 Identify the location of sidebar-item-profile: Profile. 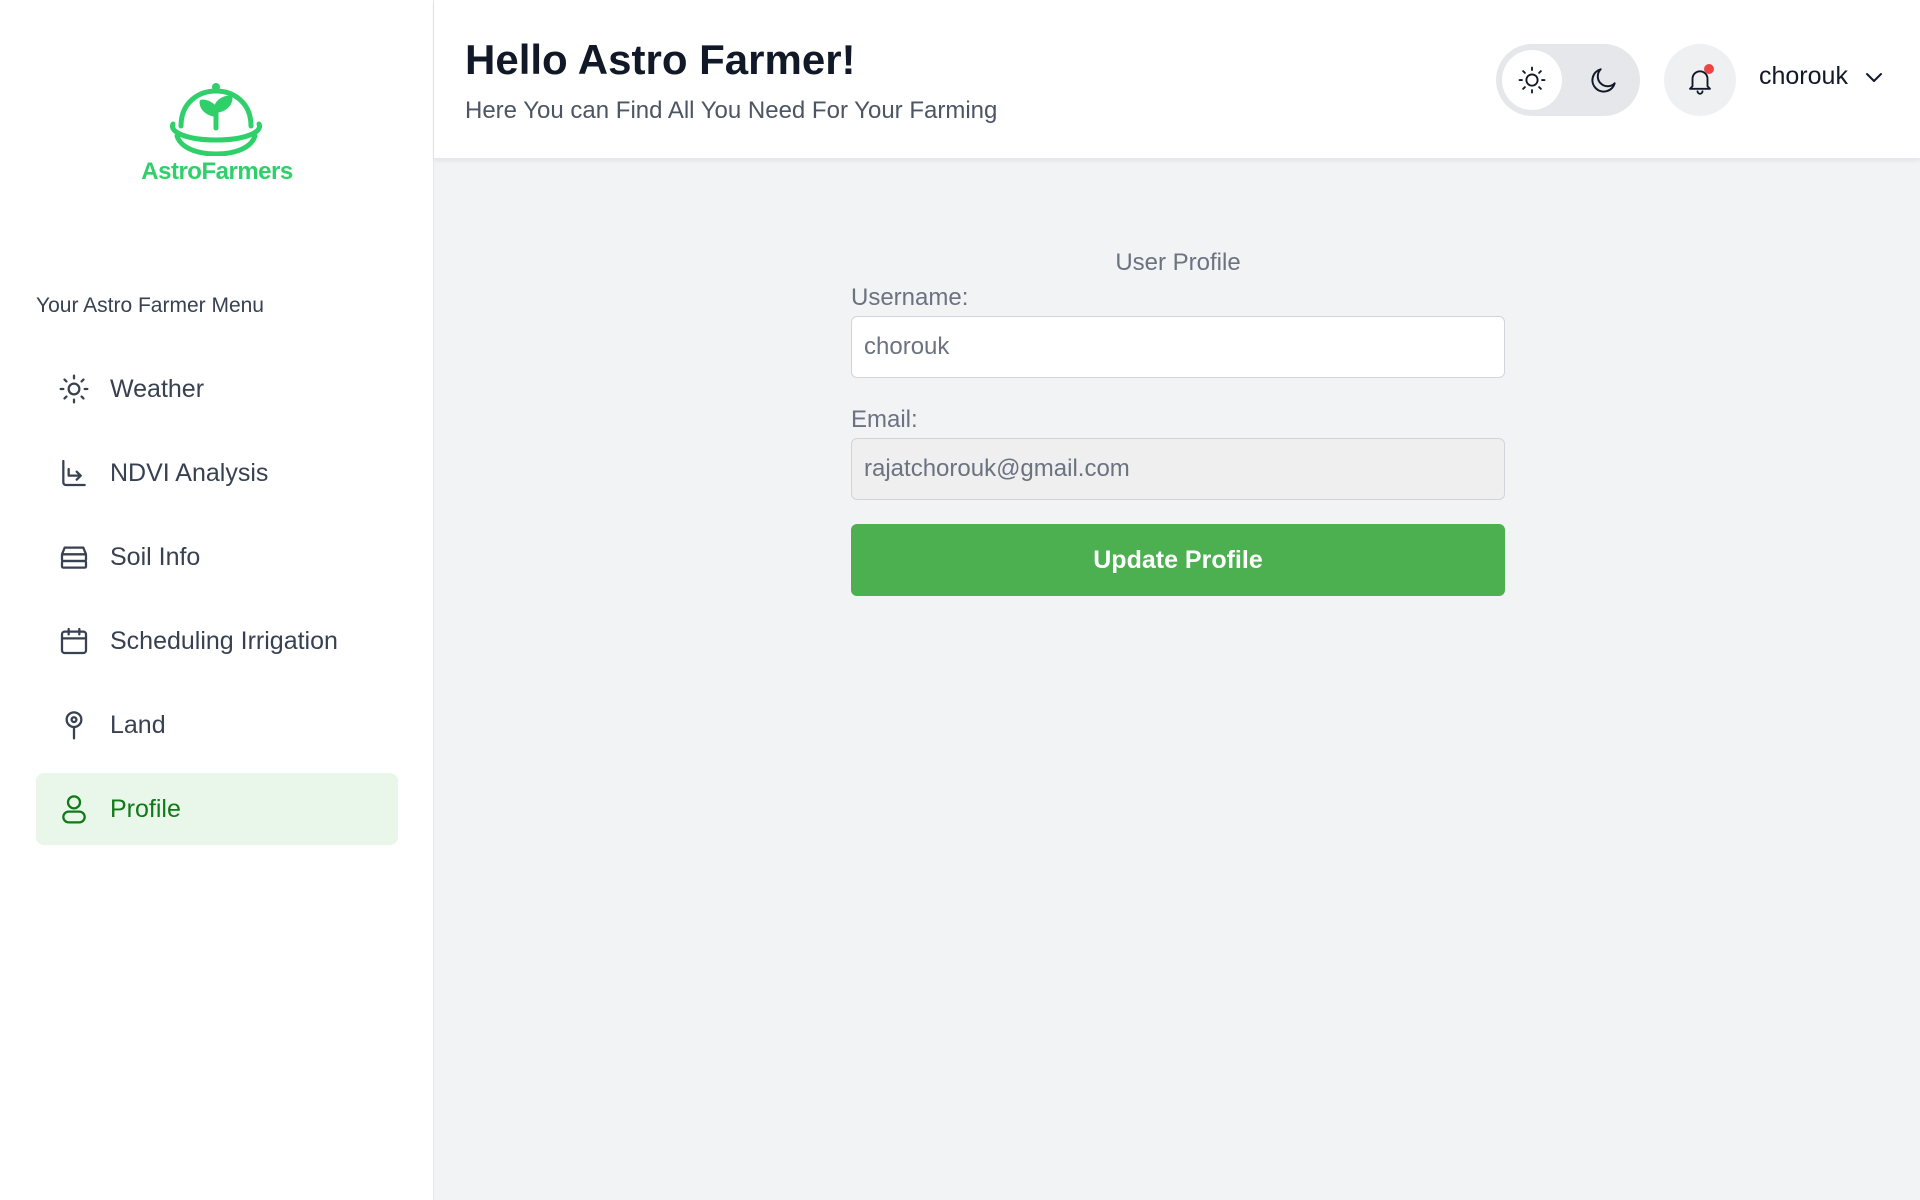
(217, 809).